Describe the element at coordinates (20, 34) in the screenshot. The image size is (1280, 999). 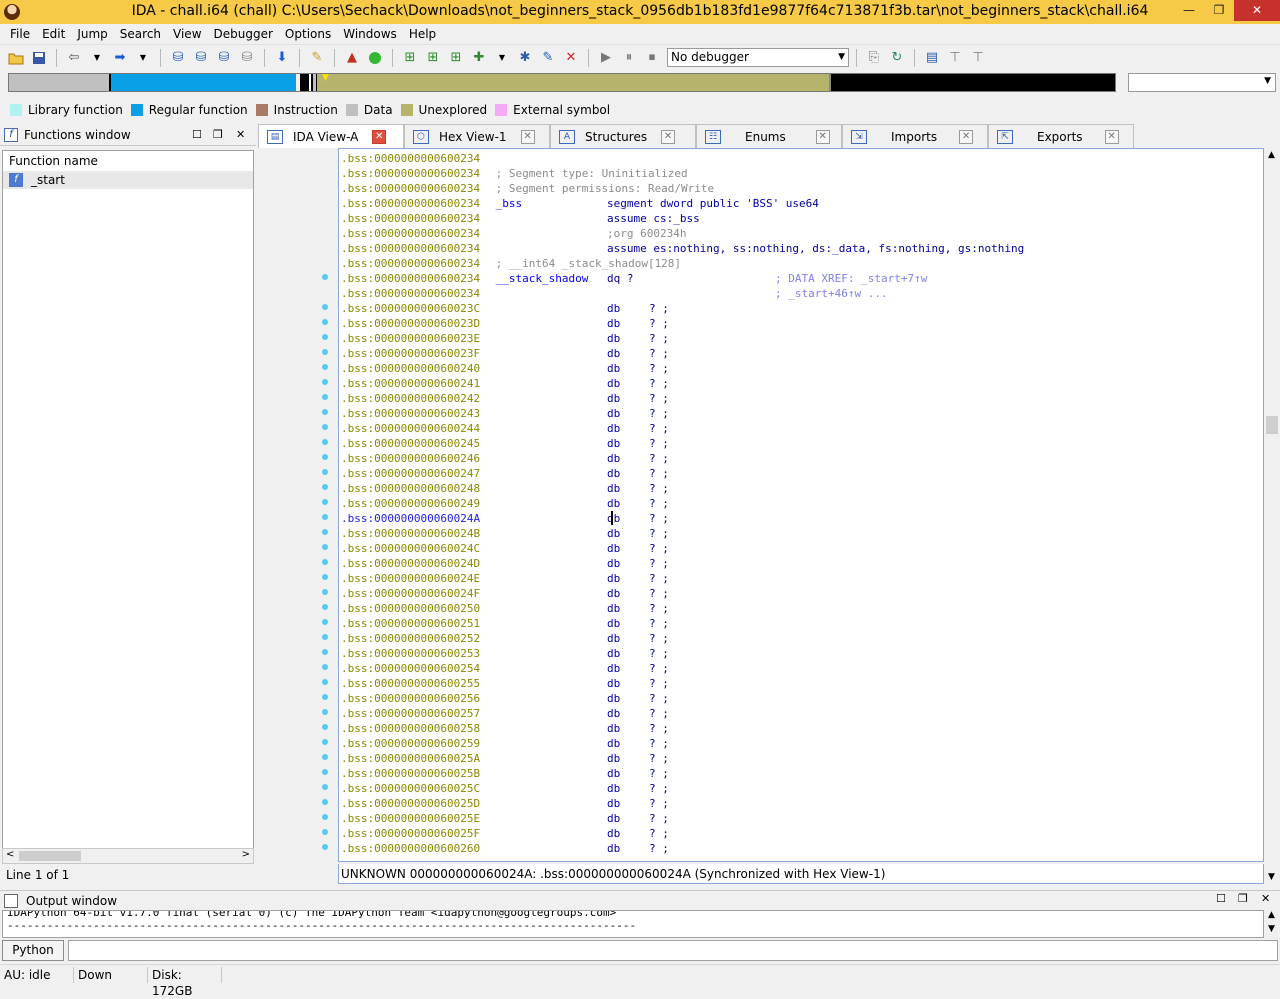
I see `menu-file: File` at that location.